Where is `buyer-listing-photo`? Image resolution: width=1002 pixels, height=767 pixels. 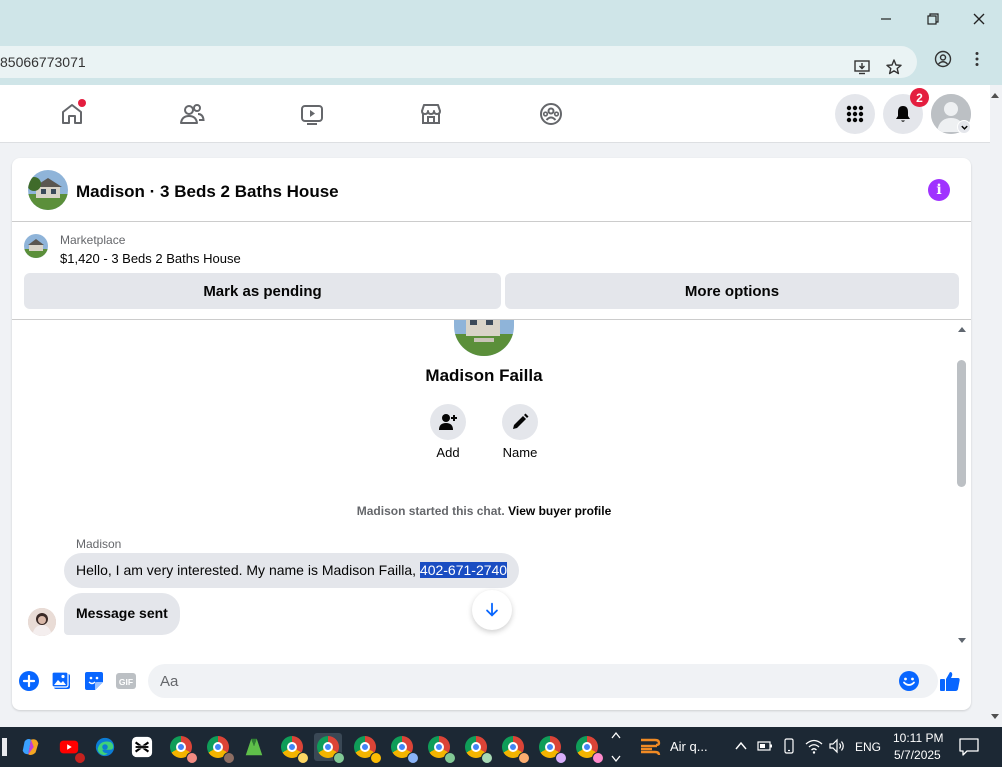 buyer-listing-photo is located at coordinates (484, 338).